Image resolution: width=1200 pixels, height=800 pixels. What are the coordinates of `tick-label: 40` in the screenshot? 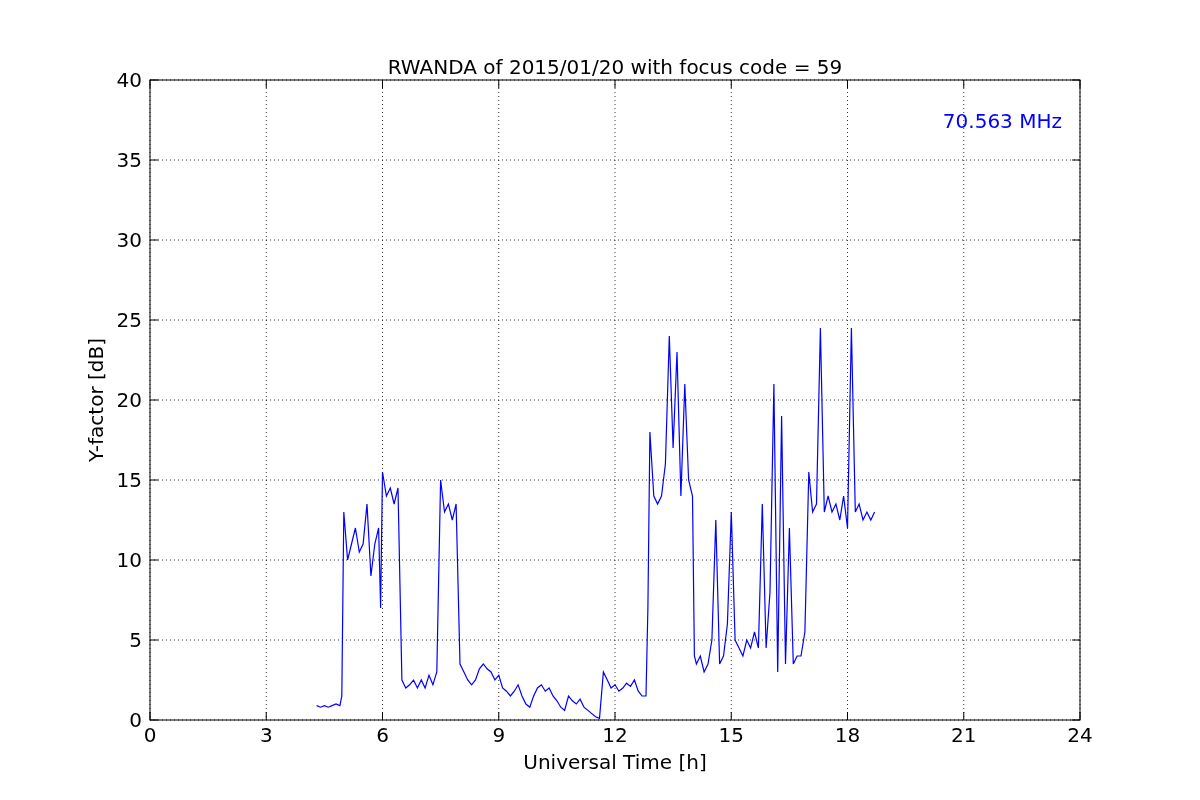 It's located at (129, 80).